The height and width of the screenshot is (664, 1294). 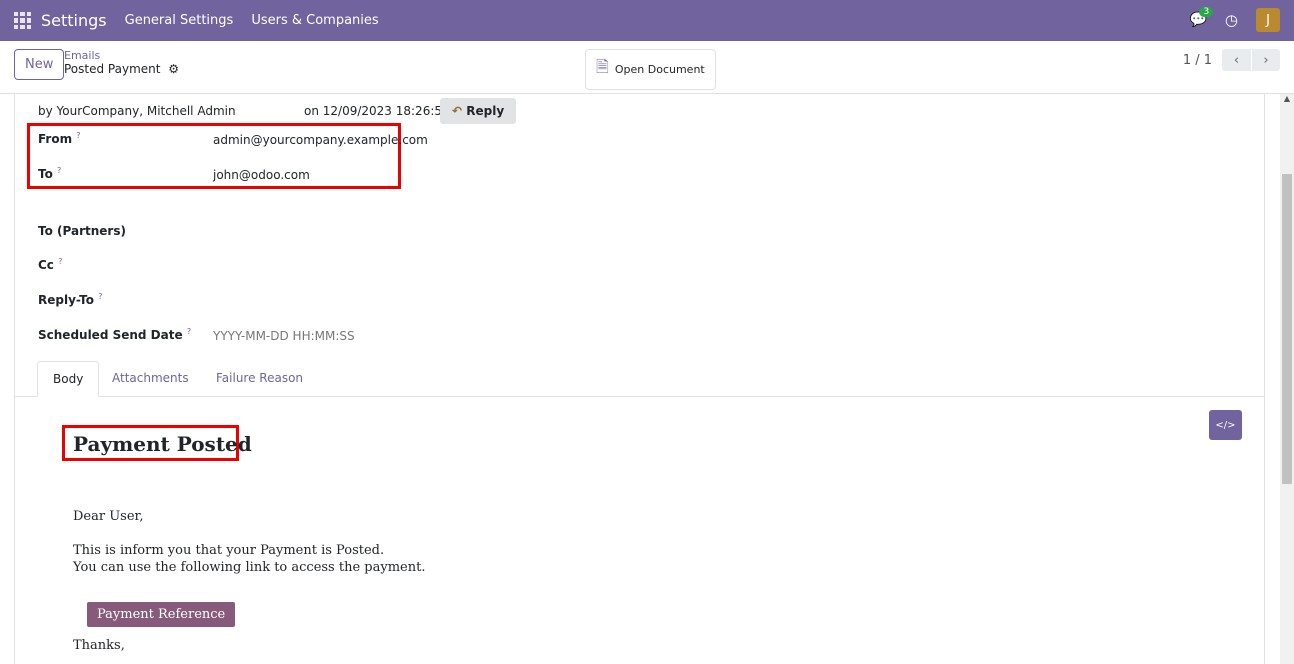 I want to click on scrollbar-thumb, so click(x=1287, y=329).